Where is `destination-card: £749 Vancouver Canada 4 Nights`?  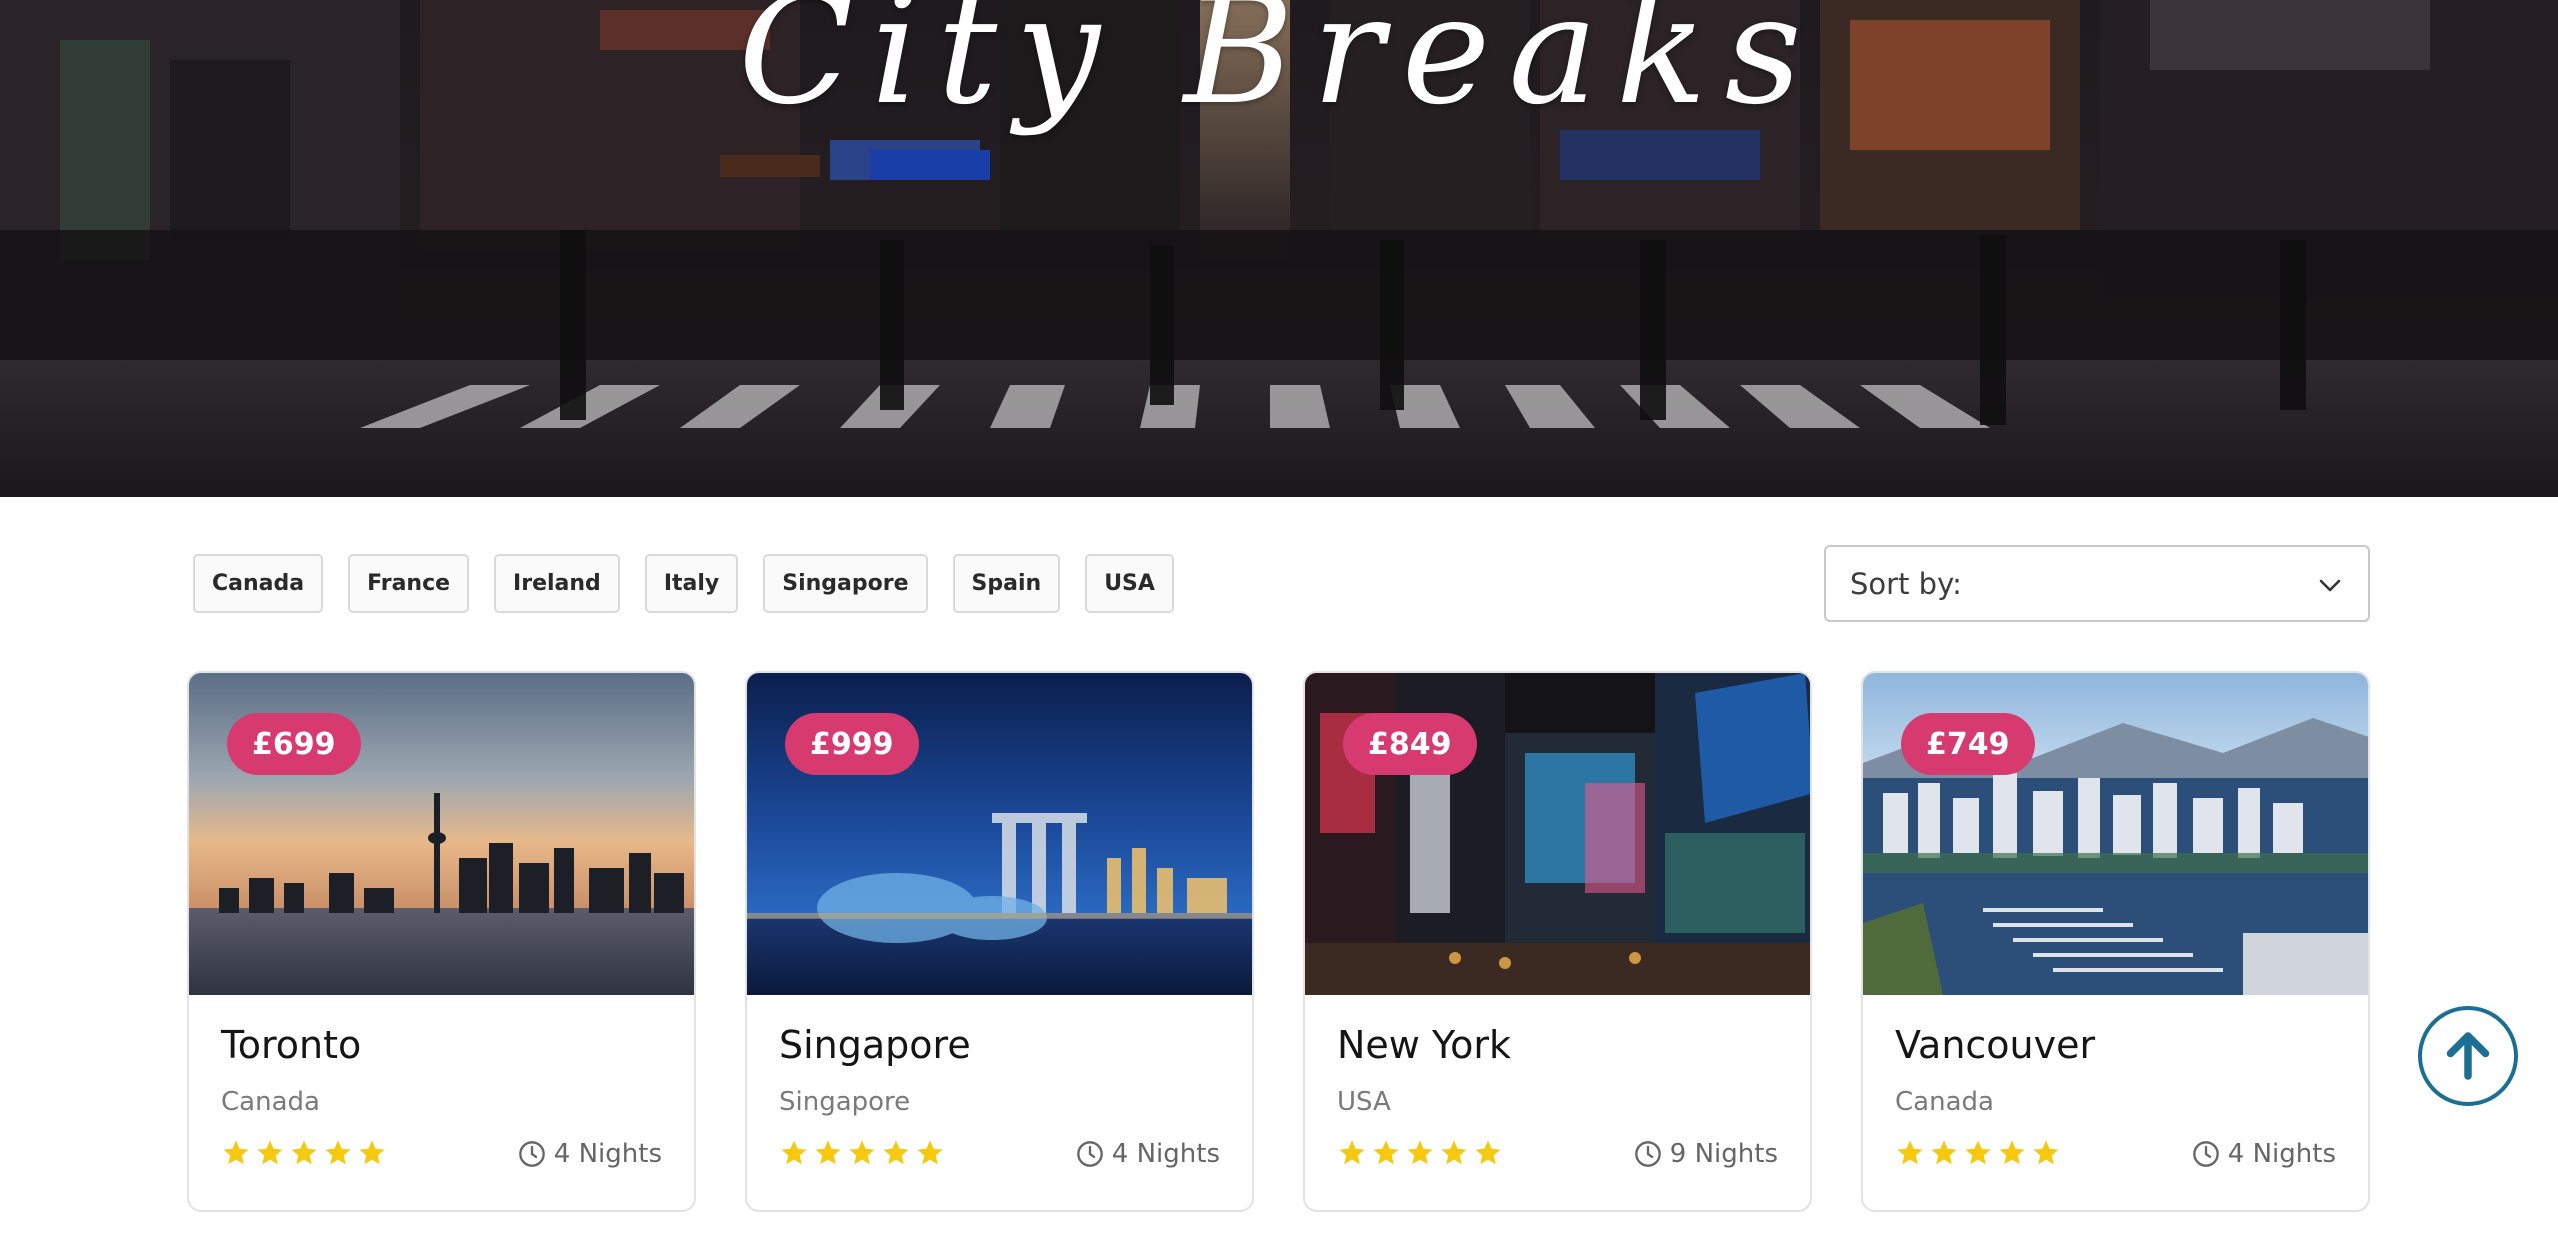
destination-card: £749 Vancouver Canada 4 Nights is located at coordinates (2115, 941).